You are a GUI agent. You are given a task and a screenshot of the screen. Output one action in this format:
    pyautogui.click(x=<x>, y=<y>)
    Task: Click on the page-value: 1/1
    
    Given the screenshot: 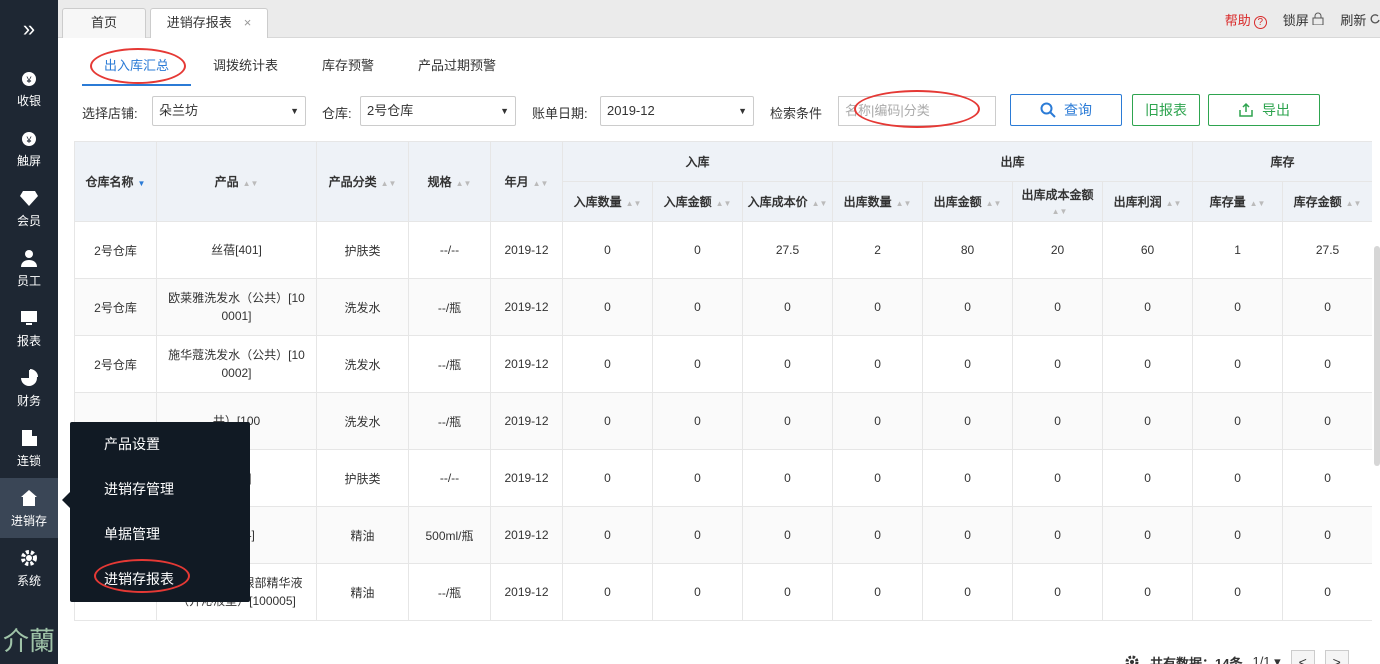 What is the action you would take?
    pyautogui.click(x=1261, y=659)
    